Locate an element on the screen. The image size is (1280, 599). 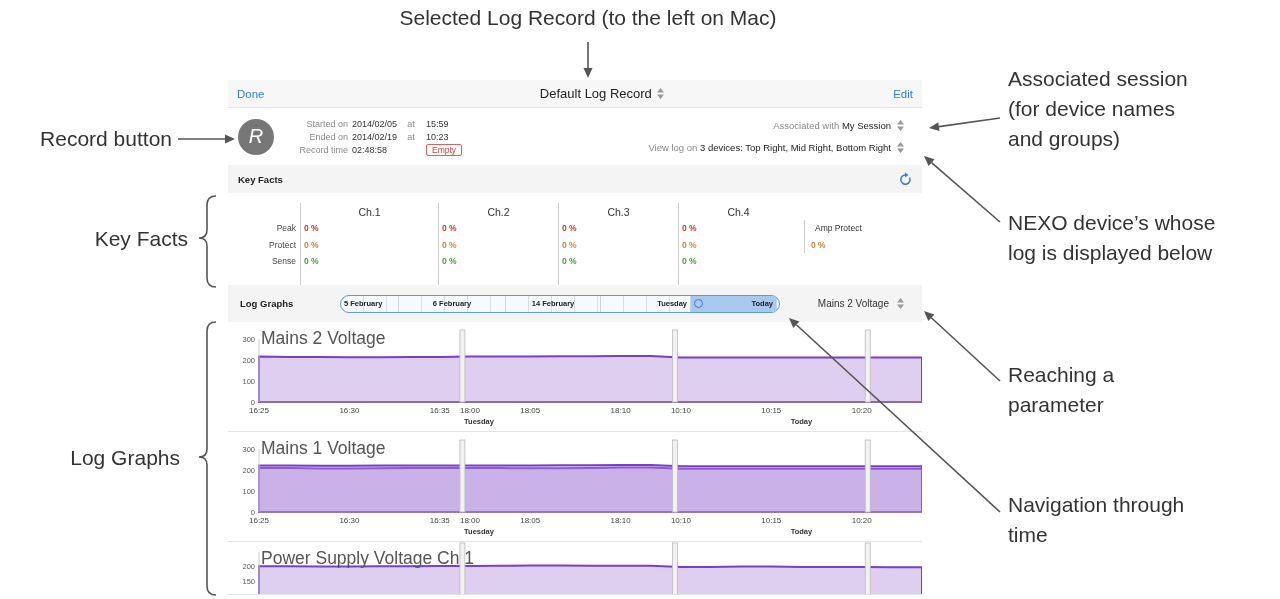
row-label: Peak is located at coordinates (286, 228).